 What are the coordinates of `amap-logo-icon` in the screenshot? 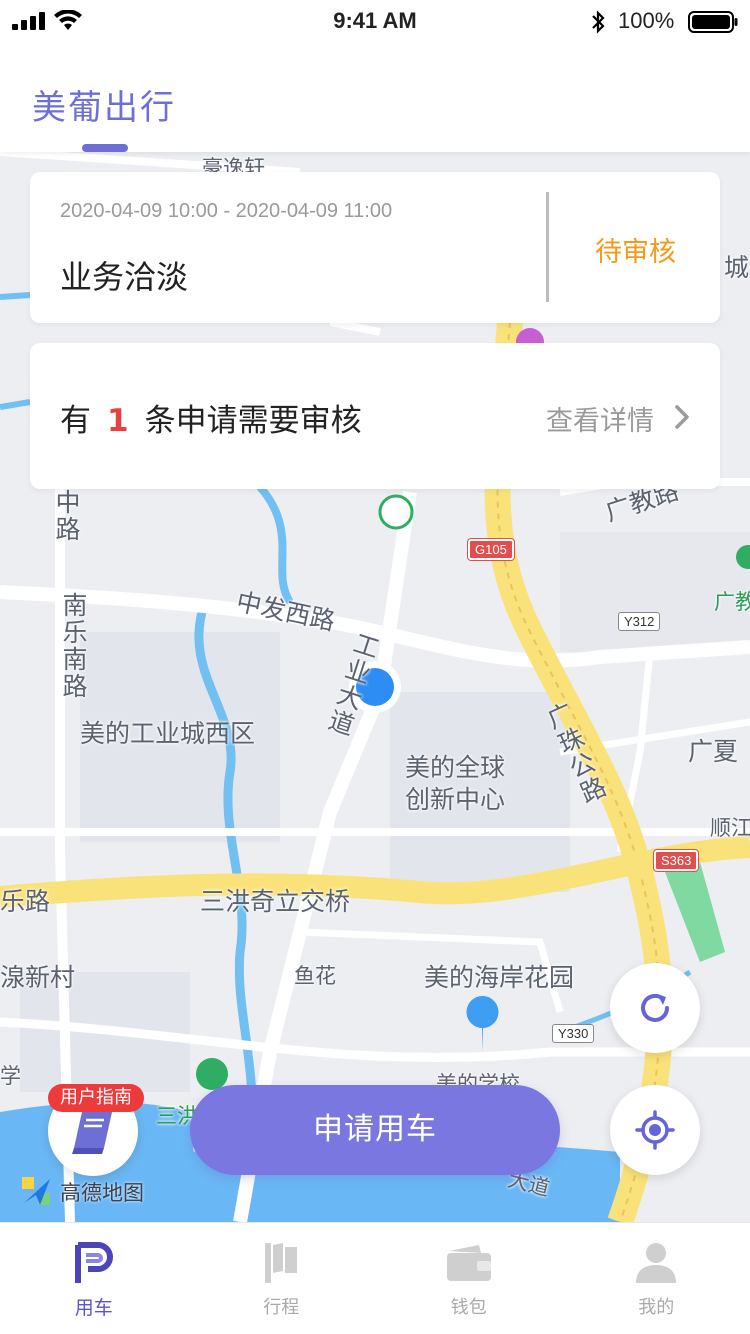 It's located at (36, 1191).